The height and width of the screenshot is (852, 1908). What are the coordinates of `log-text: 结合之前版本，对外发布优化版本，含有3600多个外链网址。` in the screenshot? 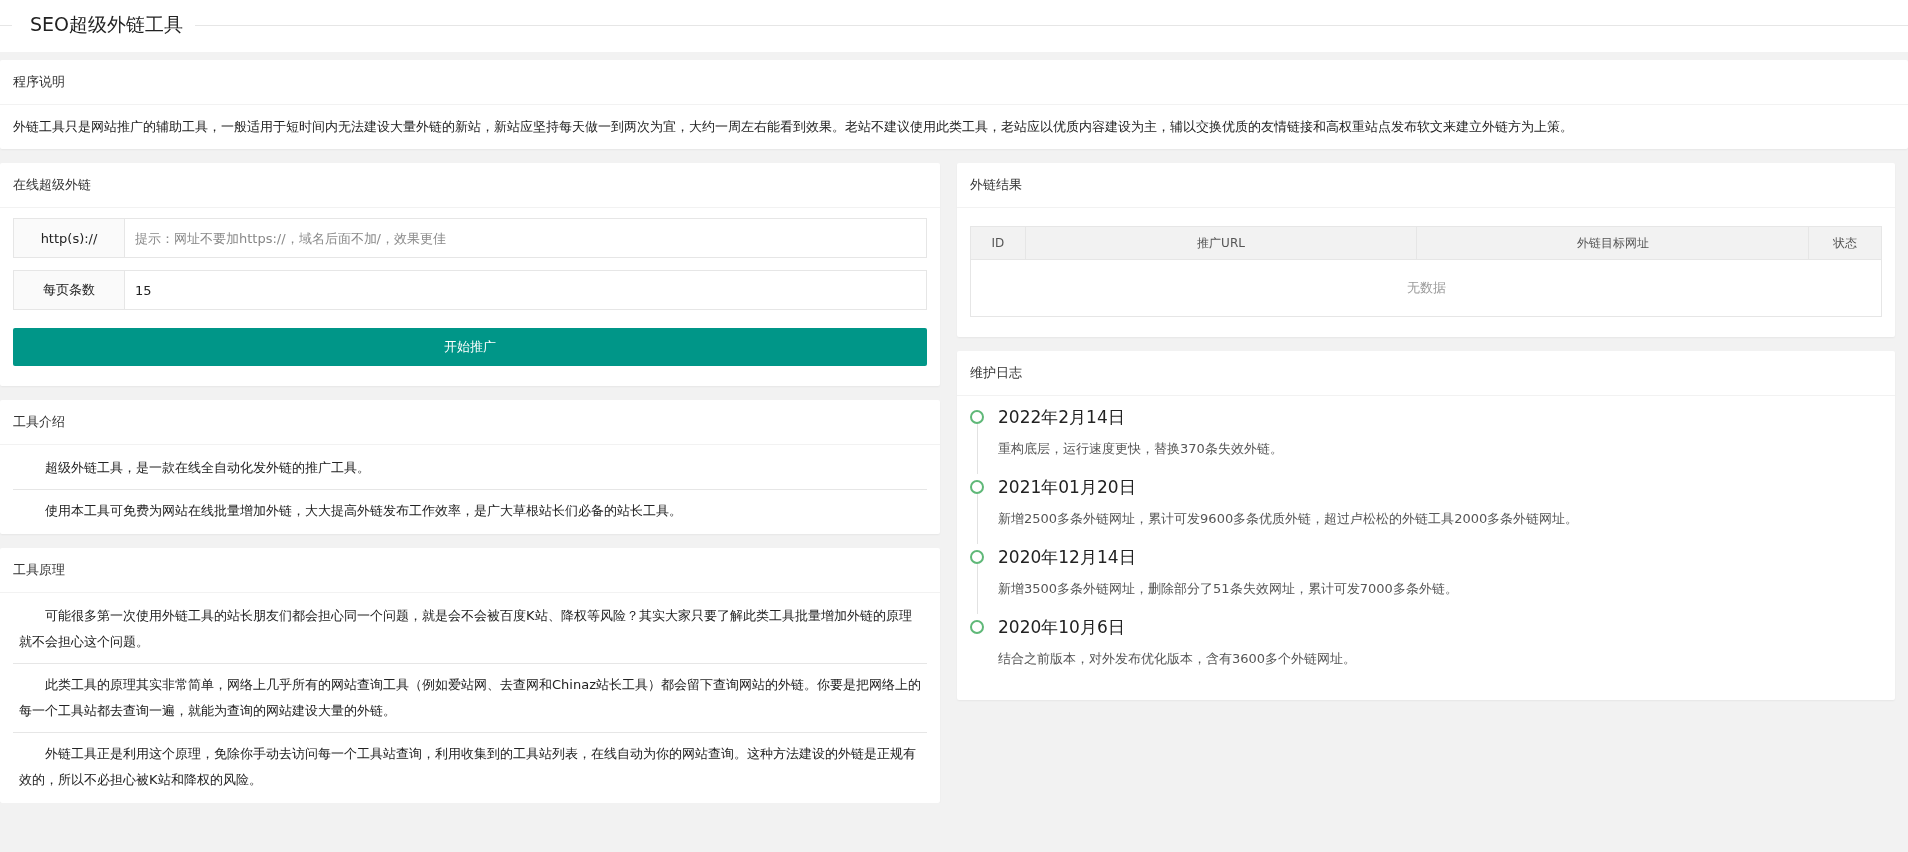 It's located at (1178, 659).